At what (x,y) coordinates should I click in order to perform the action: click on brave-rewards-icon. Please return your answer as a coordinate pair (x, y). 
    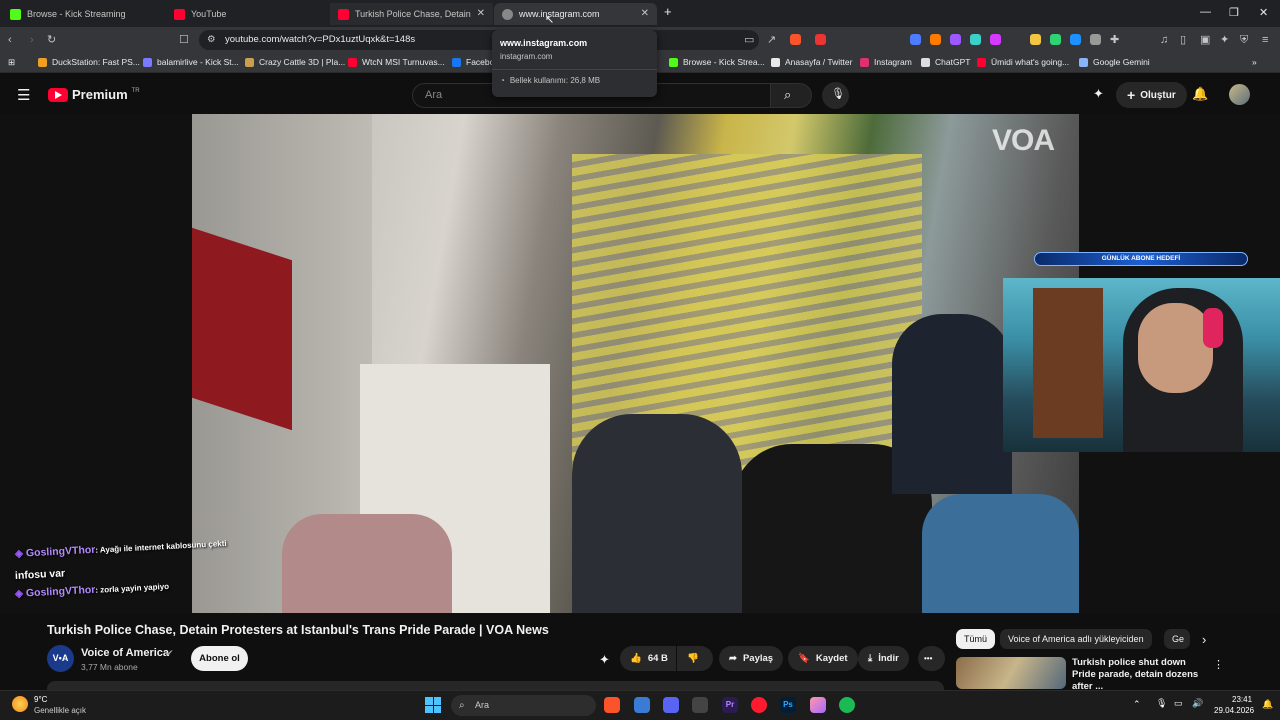
    Looking at the image, I should click on (820, 39).